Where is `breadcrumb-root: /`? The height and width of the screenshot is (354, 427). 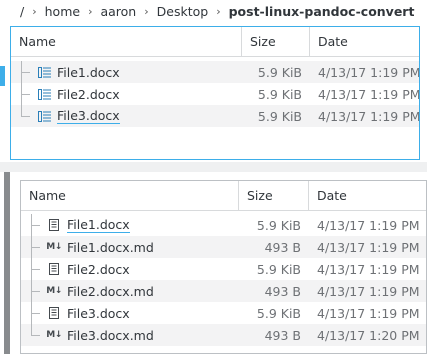
breadcrumb-root: / is located at coordinates (22, 11).